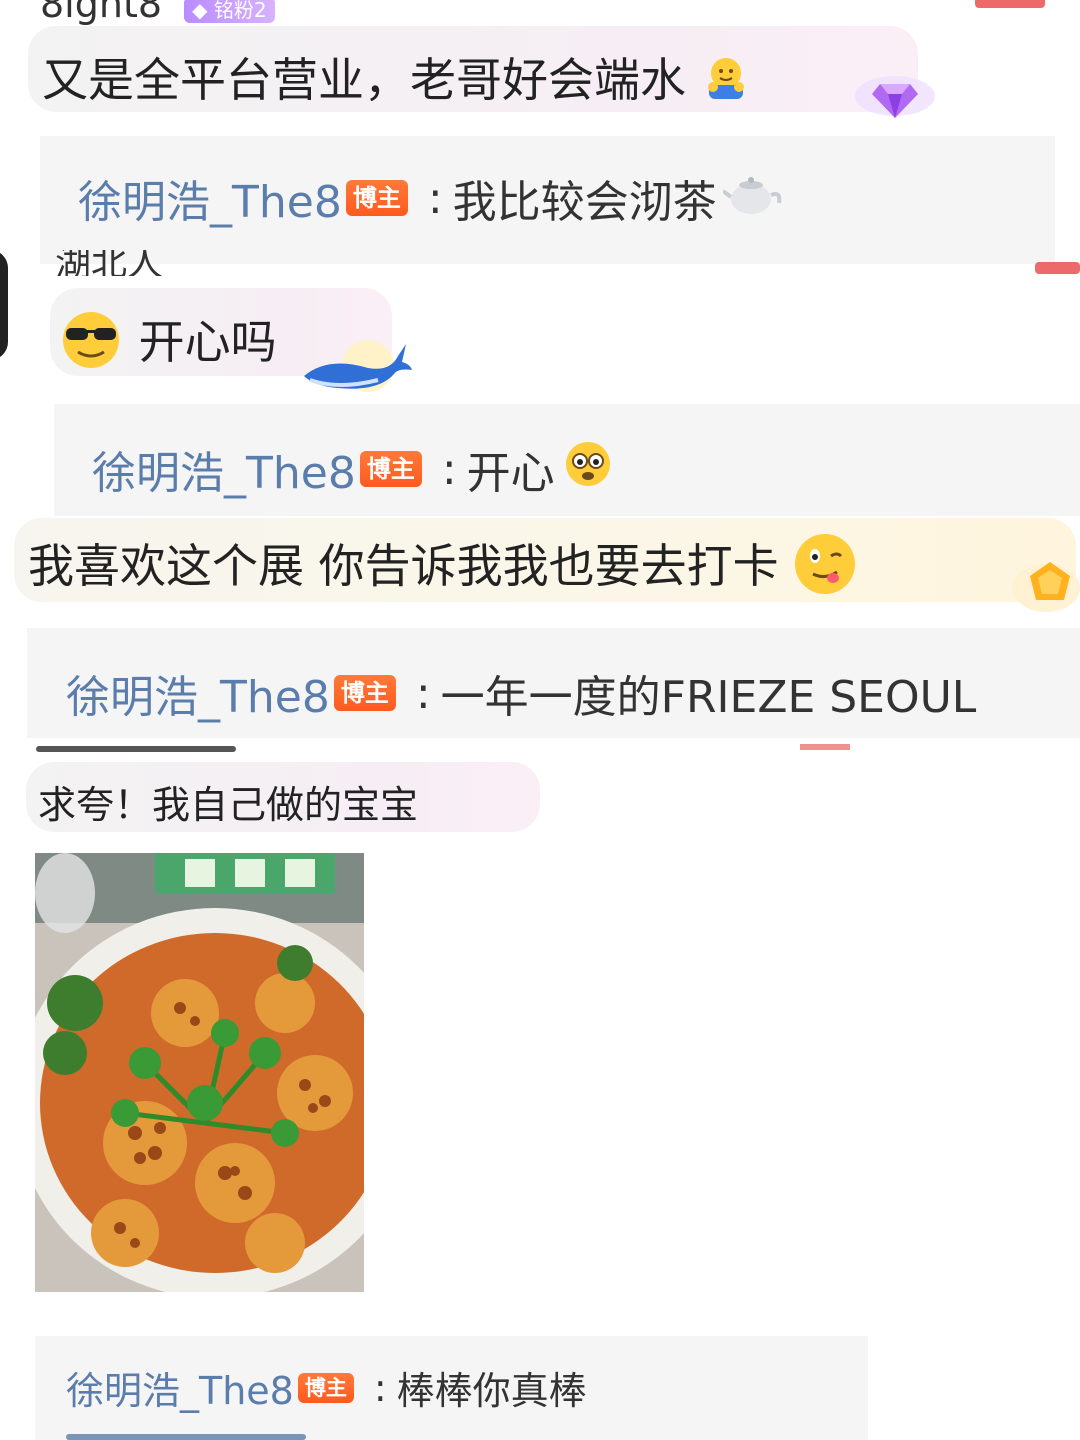  Describe the element at coordinates (396, 79) in the screenshot. I see `comment-text: 又是全平台营业，老哥好会端水` at that location.